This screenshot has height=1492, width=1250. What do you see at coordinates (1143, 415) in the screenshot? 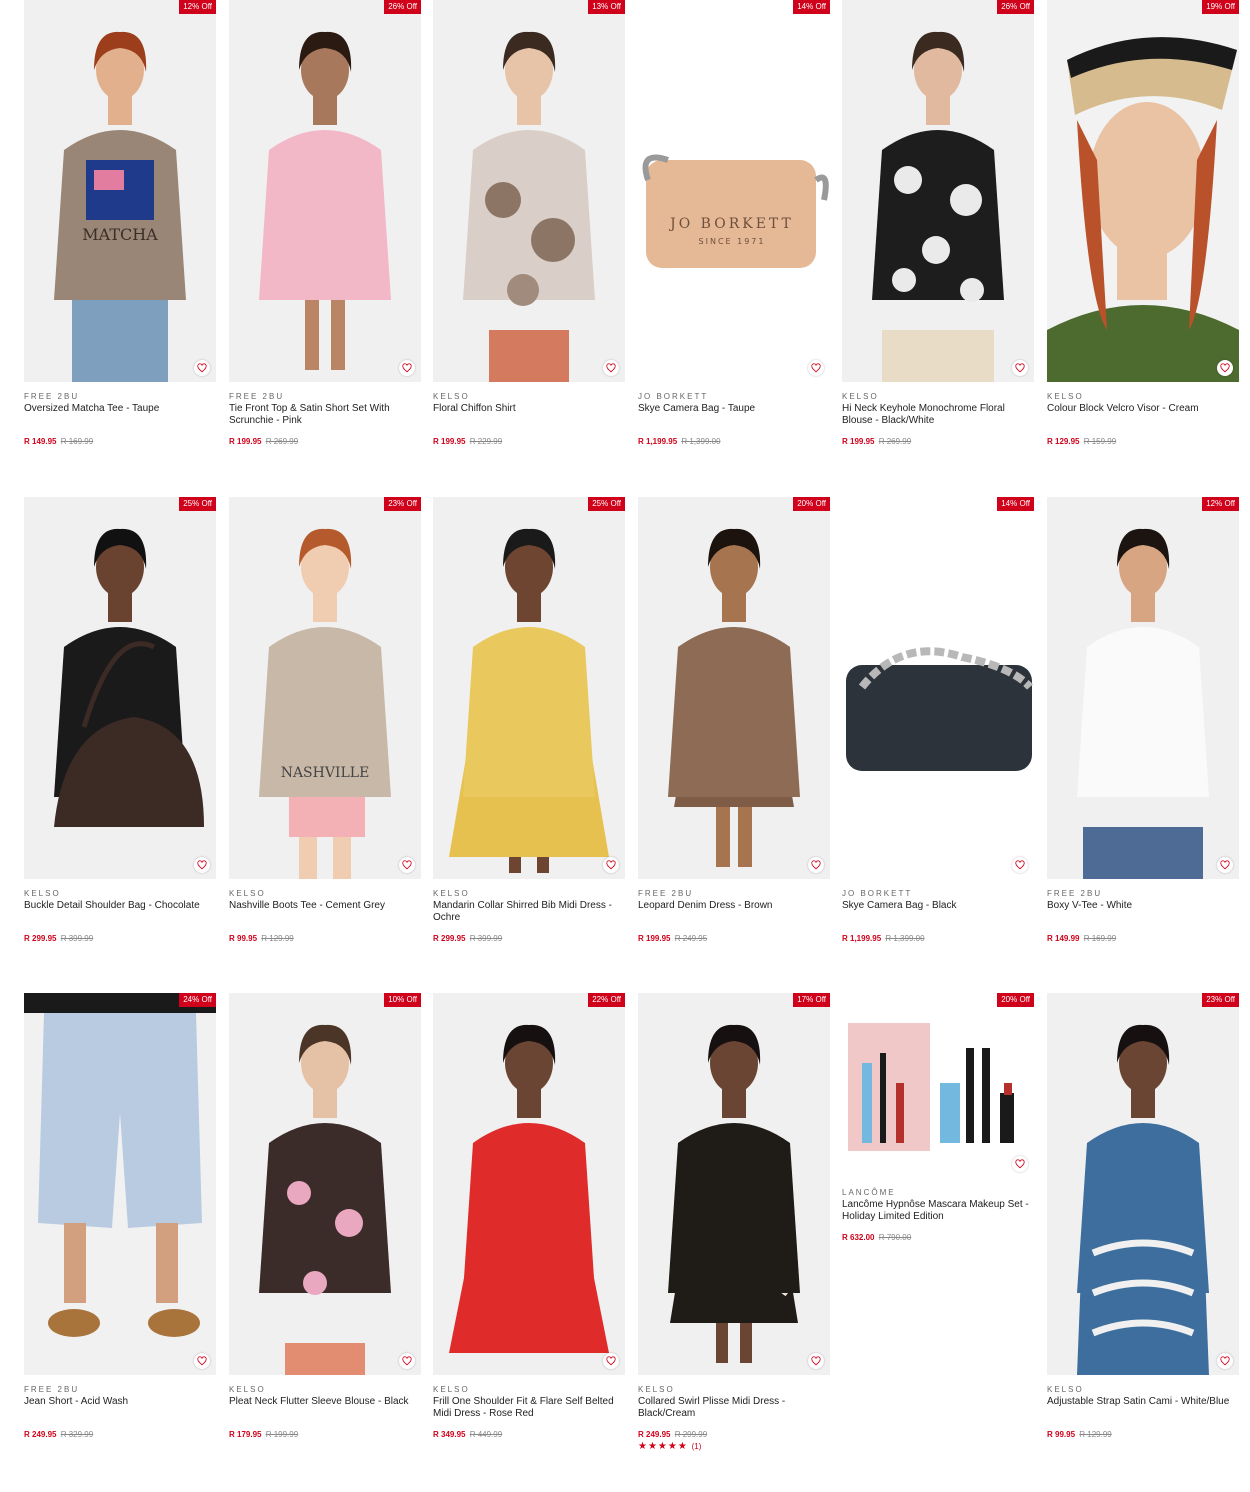
I see `product-name: Colour Block Velcro Visor - Cream` at bounding box center [1143, 415].